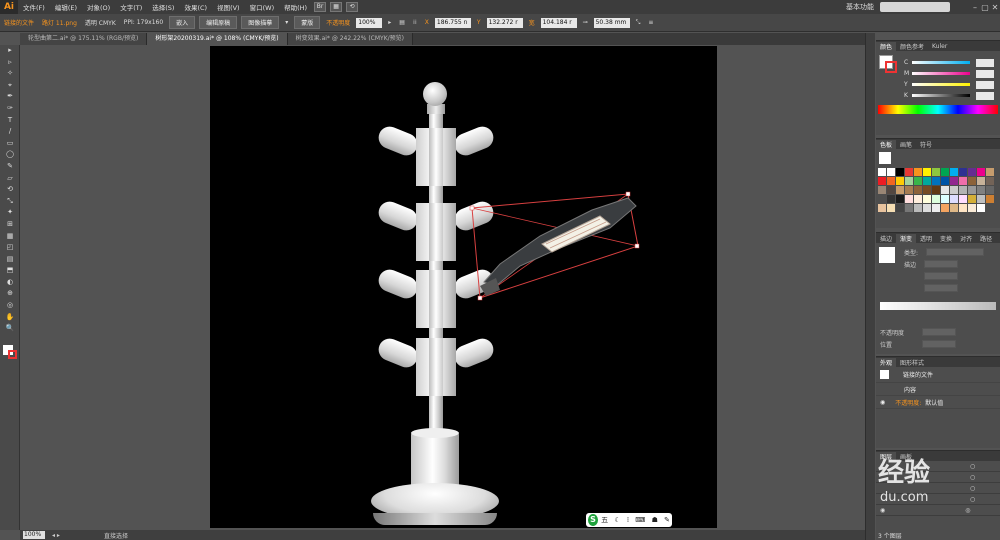 The width and height of the screenshot is (1000, 540). What do you see at coordinates (906, 144) in the screenshot?
I see `tab-brushes: 画笔` at bounding box center [906, 144].